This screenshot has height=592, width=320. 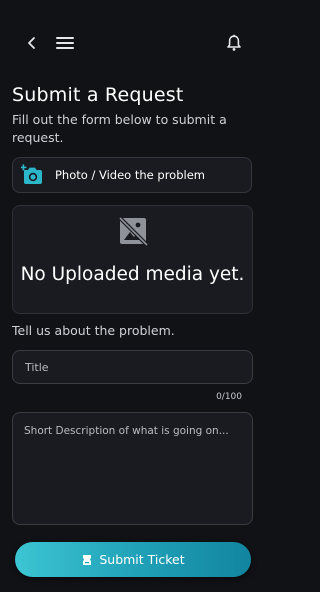 I want to click on upload-media-button: Photo / Video the problem, so click(x=132, y=175).